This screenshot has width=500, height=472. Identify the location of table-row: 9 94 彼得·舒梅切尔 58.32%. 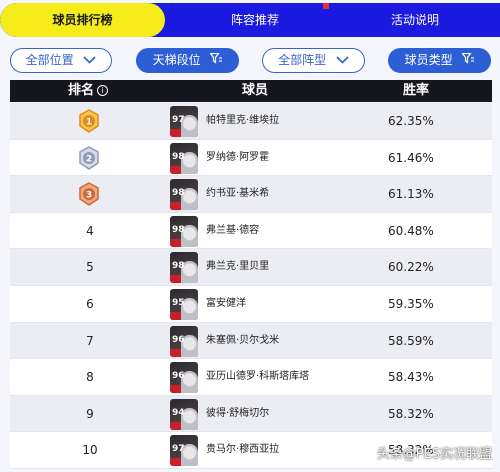
(251, 414).